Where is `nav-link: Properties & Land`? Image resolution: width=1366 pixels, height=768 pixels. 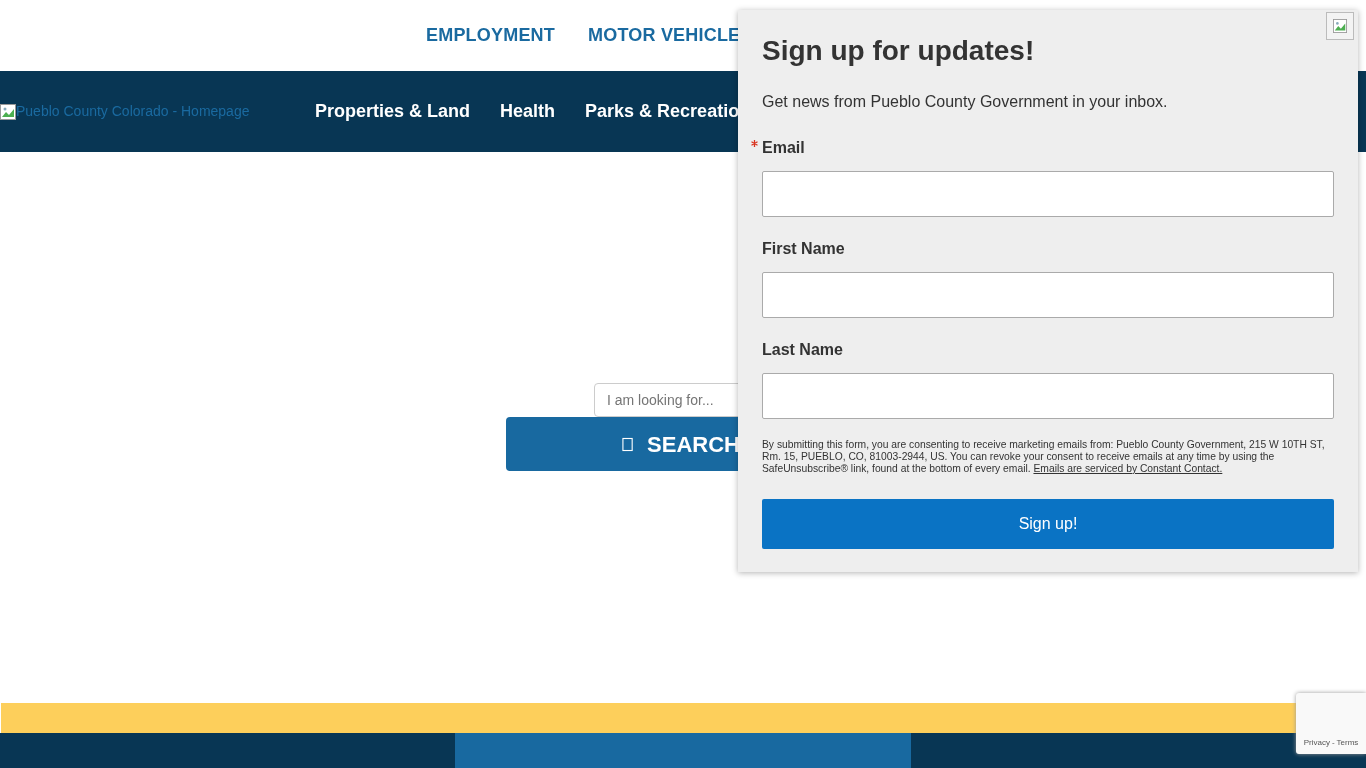
nav-link: Properties & Land is located at coordinates (393, 111).